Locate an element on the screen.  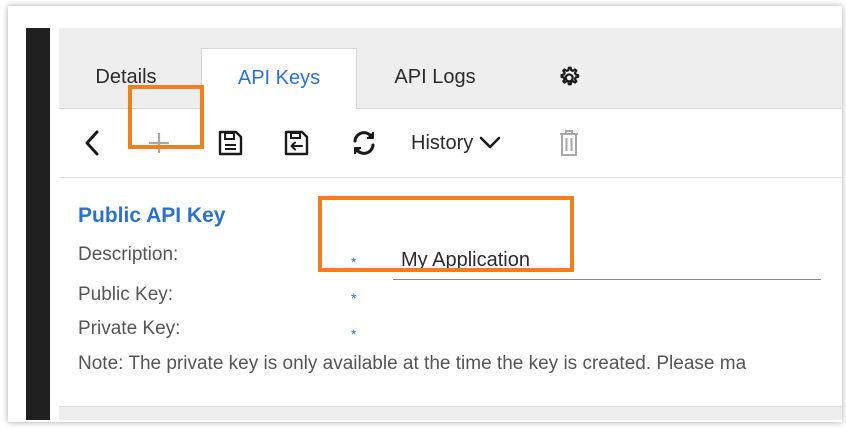
history-label: History is located at coordinates (442, 142).